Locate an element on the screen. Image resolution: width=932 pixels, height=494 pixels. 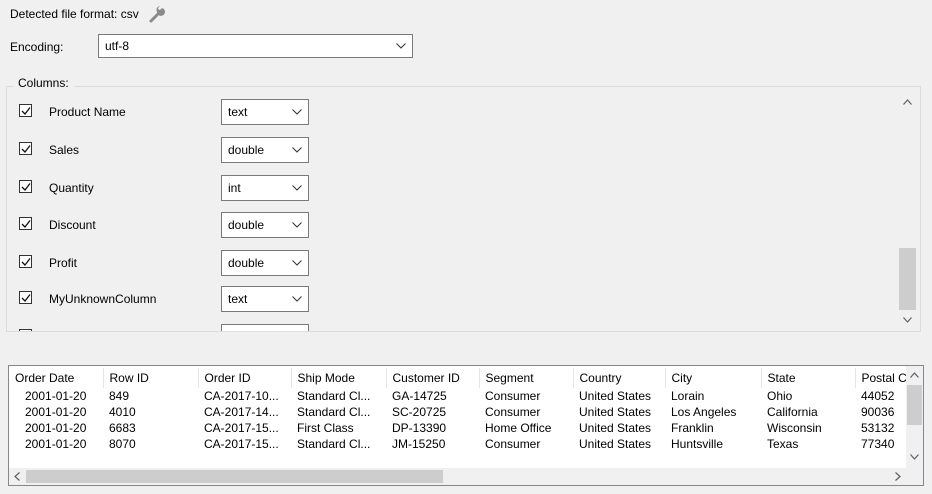
table-cell: Franklin is located at coordinates (692, 428).